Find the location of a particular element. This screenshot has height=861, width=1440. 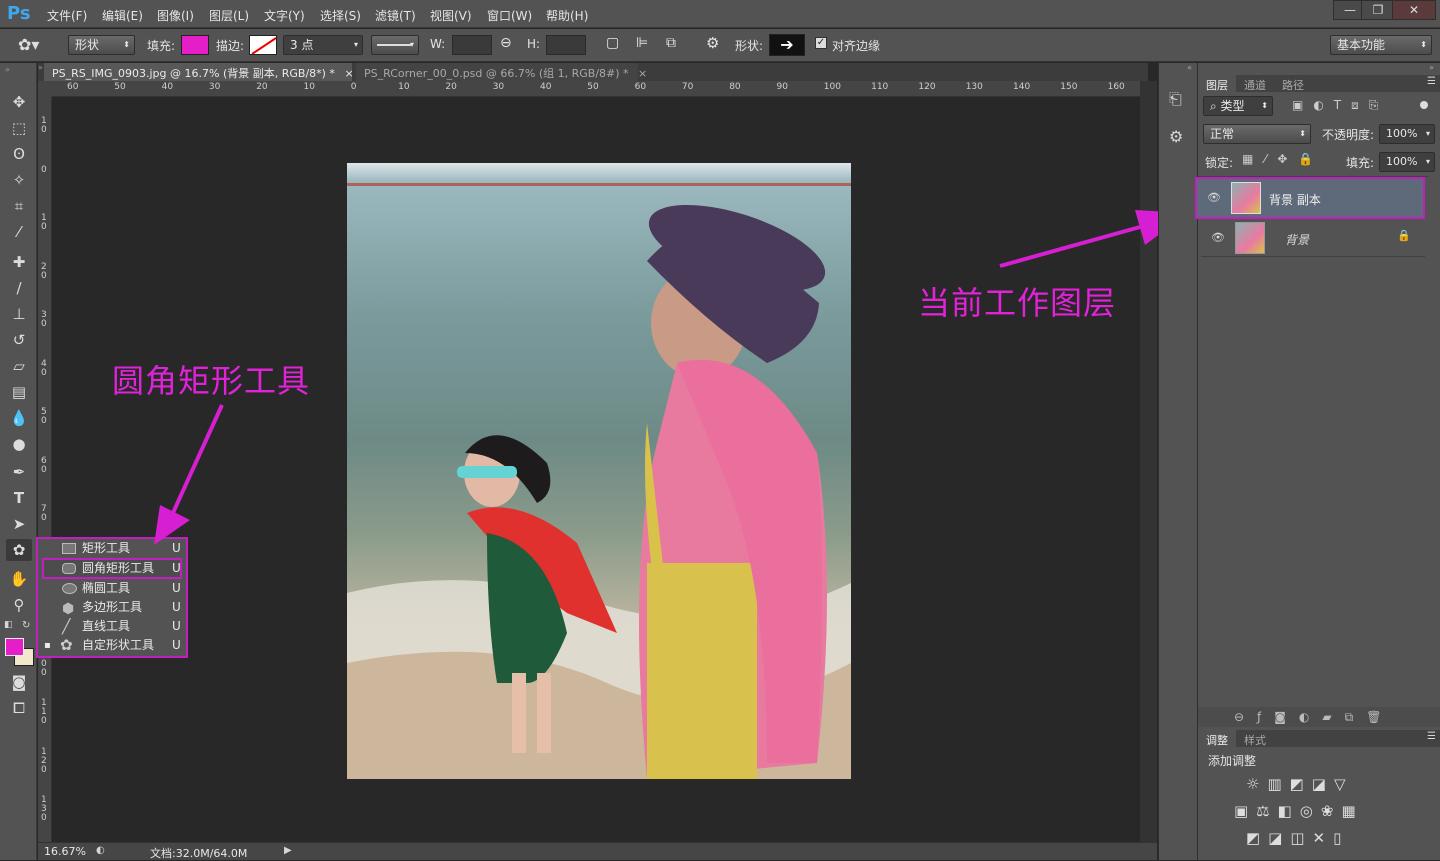

tab-adjustments: 调整 is located at coordinates (1217, 738).